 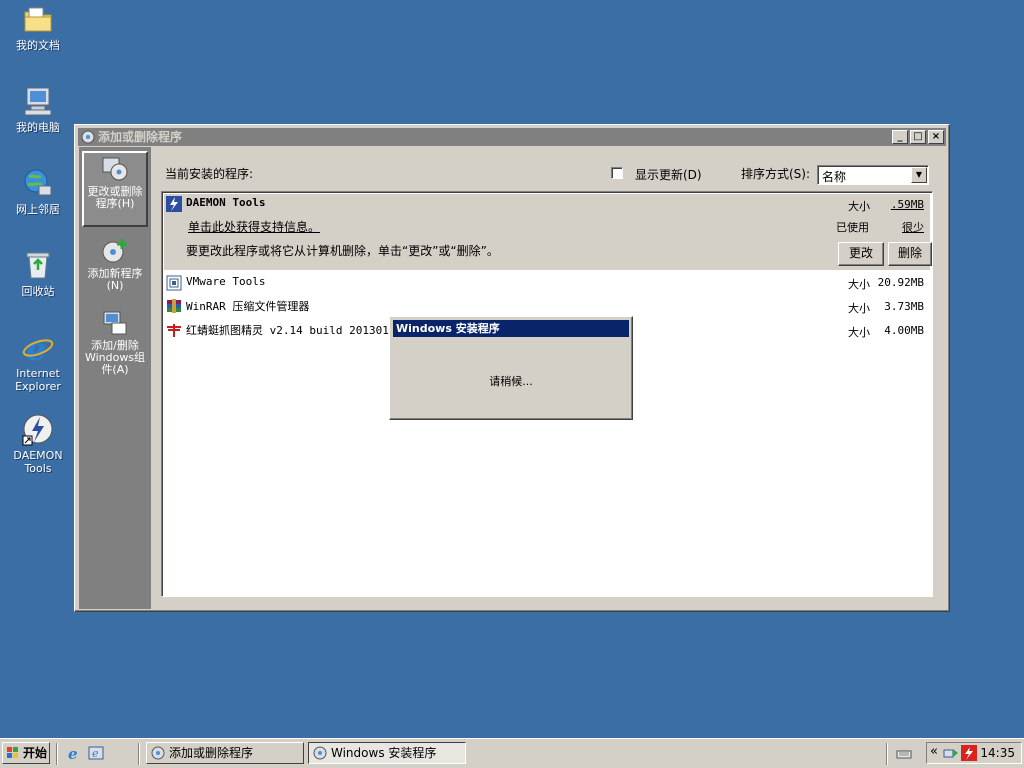 I want to click on desktop-icon-label: 我的电脑, so click(x=38, y=127).